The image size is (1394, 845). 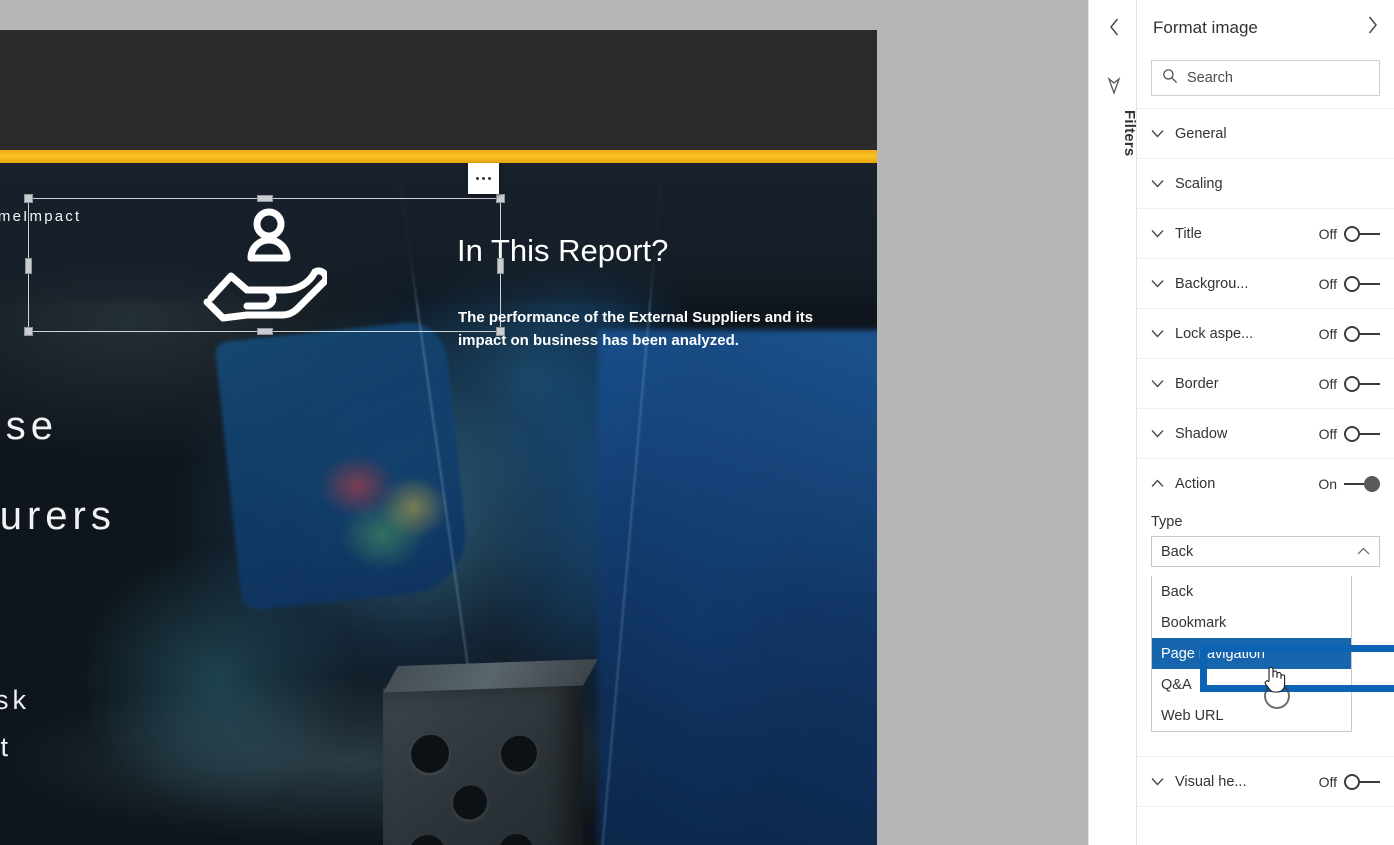 What do you see at coordinates (1210, 78) in the screenshot?
I see `search-placeholder: Search` at bounding box center [1210, 78].